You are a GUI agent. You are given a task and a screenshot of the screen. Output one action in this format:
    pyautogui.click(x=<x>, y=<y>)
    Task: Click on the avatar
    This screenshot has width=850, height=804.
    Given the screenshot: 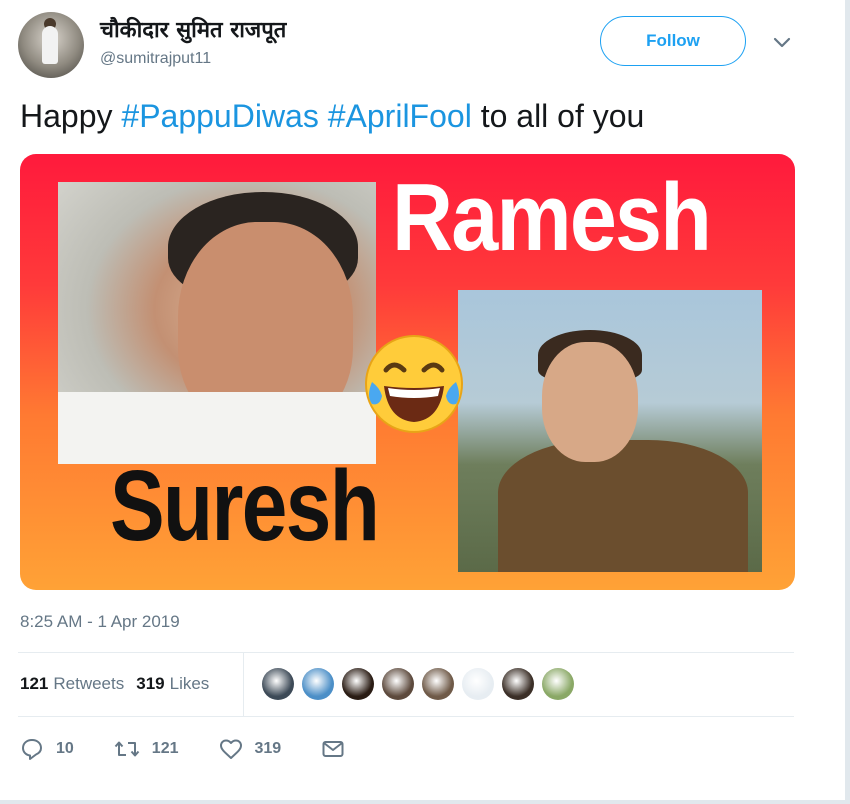 What is the action you would take?
    pyautogui.click(x=51, y=45)
    